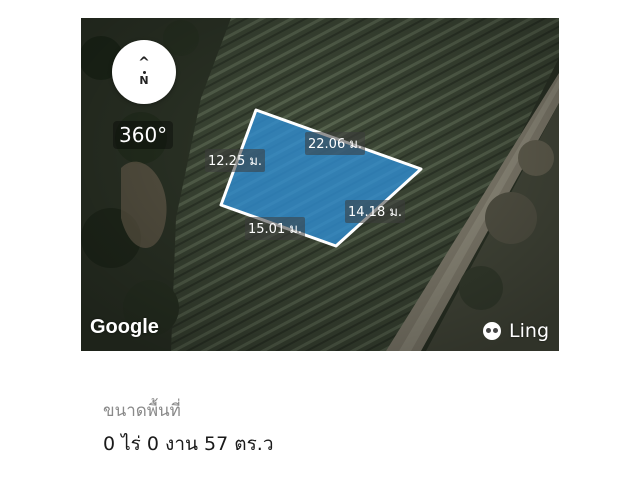 The width and height of the screenshot is (640, 480). Describe the element at coordinates (124, 327) in the screenshot. I see `google-attribution: Google` at that location.